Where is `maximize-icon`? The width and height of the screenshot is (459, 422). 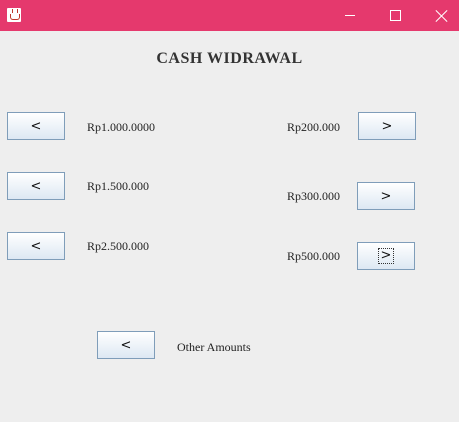
maximize-icon is located at coordinates (395, 15).